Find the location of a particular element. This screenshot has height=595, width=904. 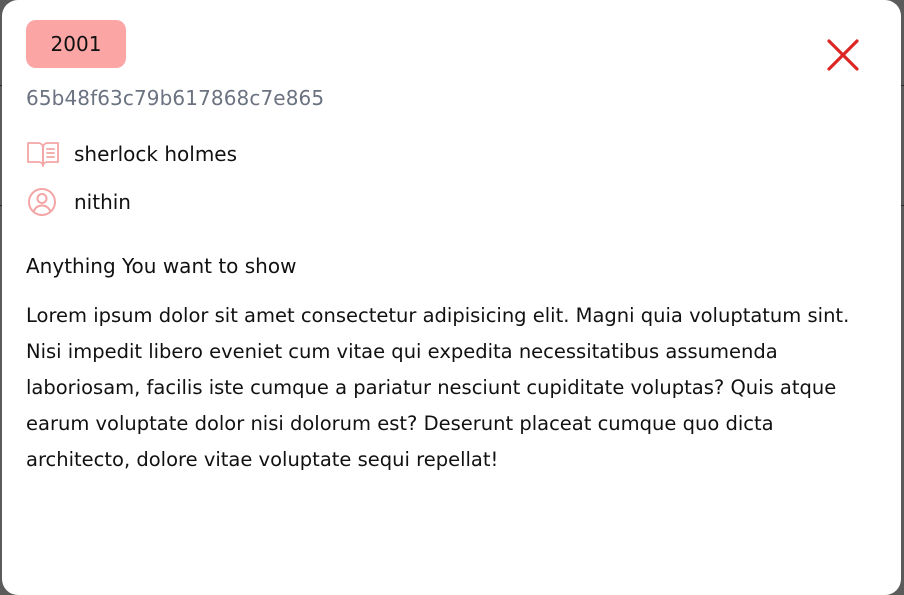

user-row: nithin is located at coordinates (78, 202).